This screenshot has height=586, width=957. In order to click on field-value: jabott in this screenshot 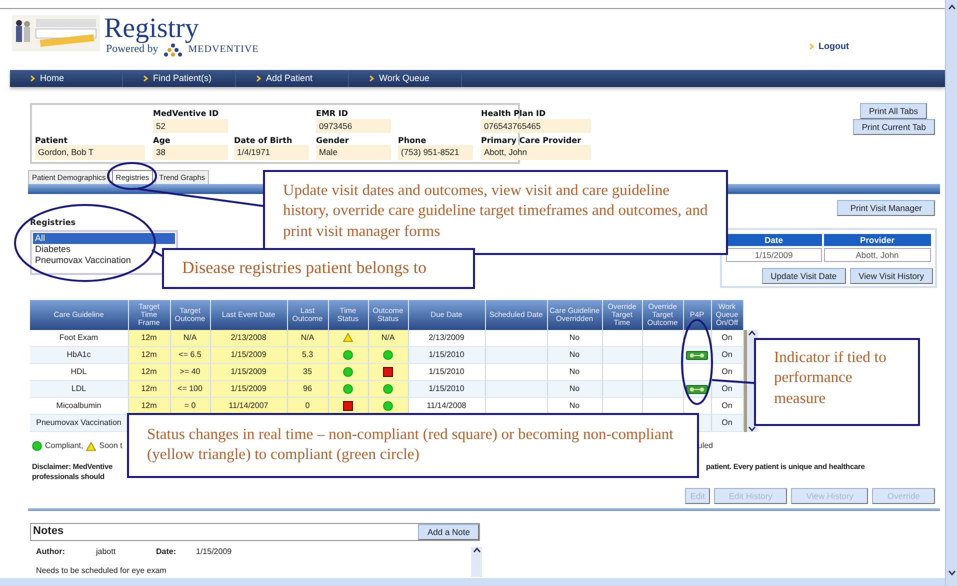, I will do `click(106, 551)`.